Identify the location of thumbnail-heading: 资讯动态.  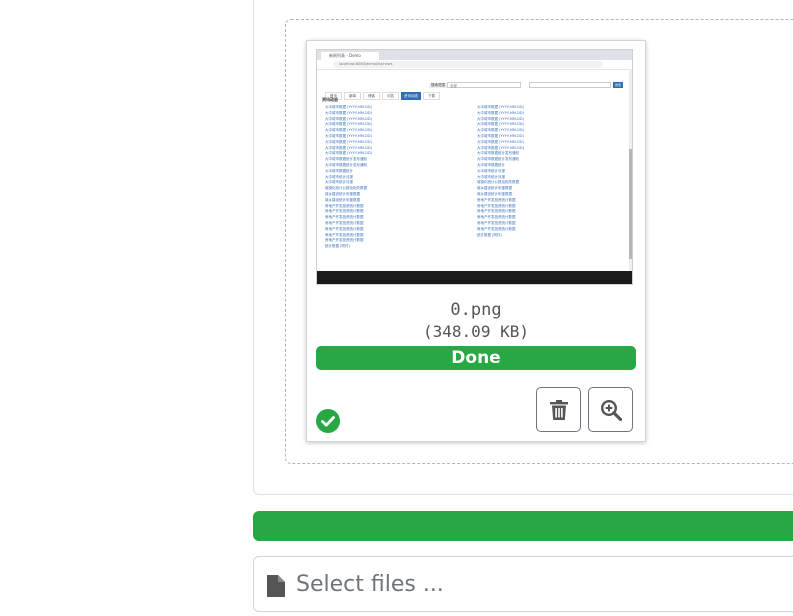
(330, 99).